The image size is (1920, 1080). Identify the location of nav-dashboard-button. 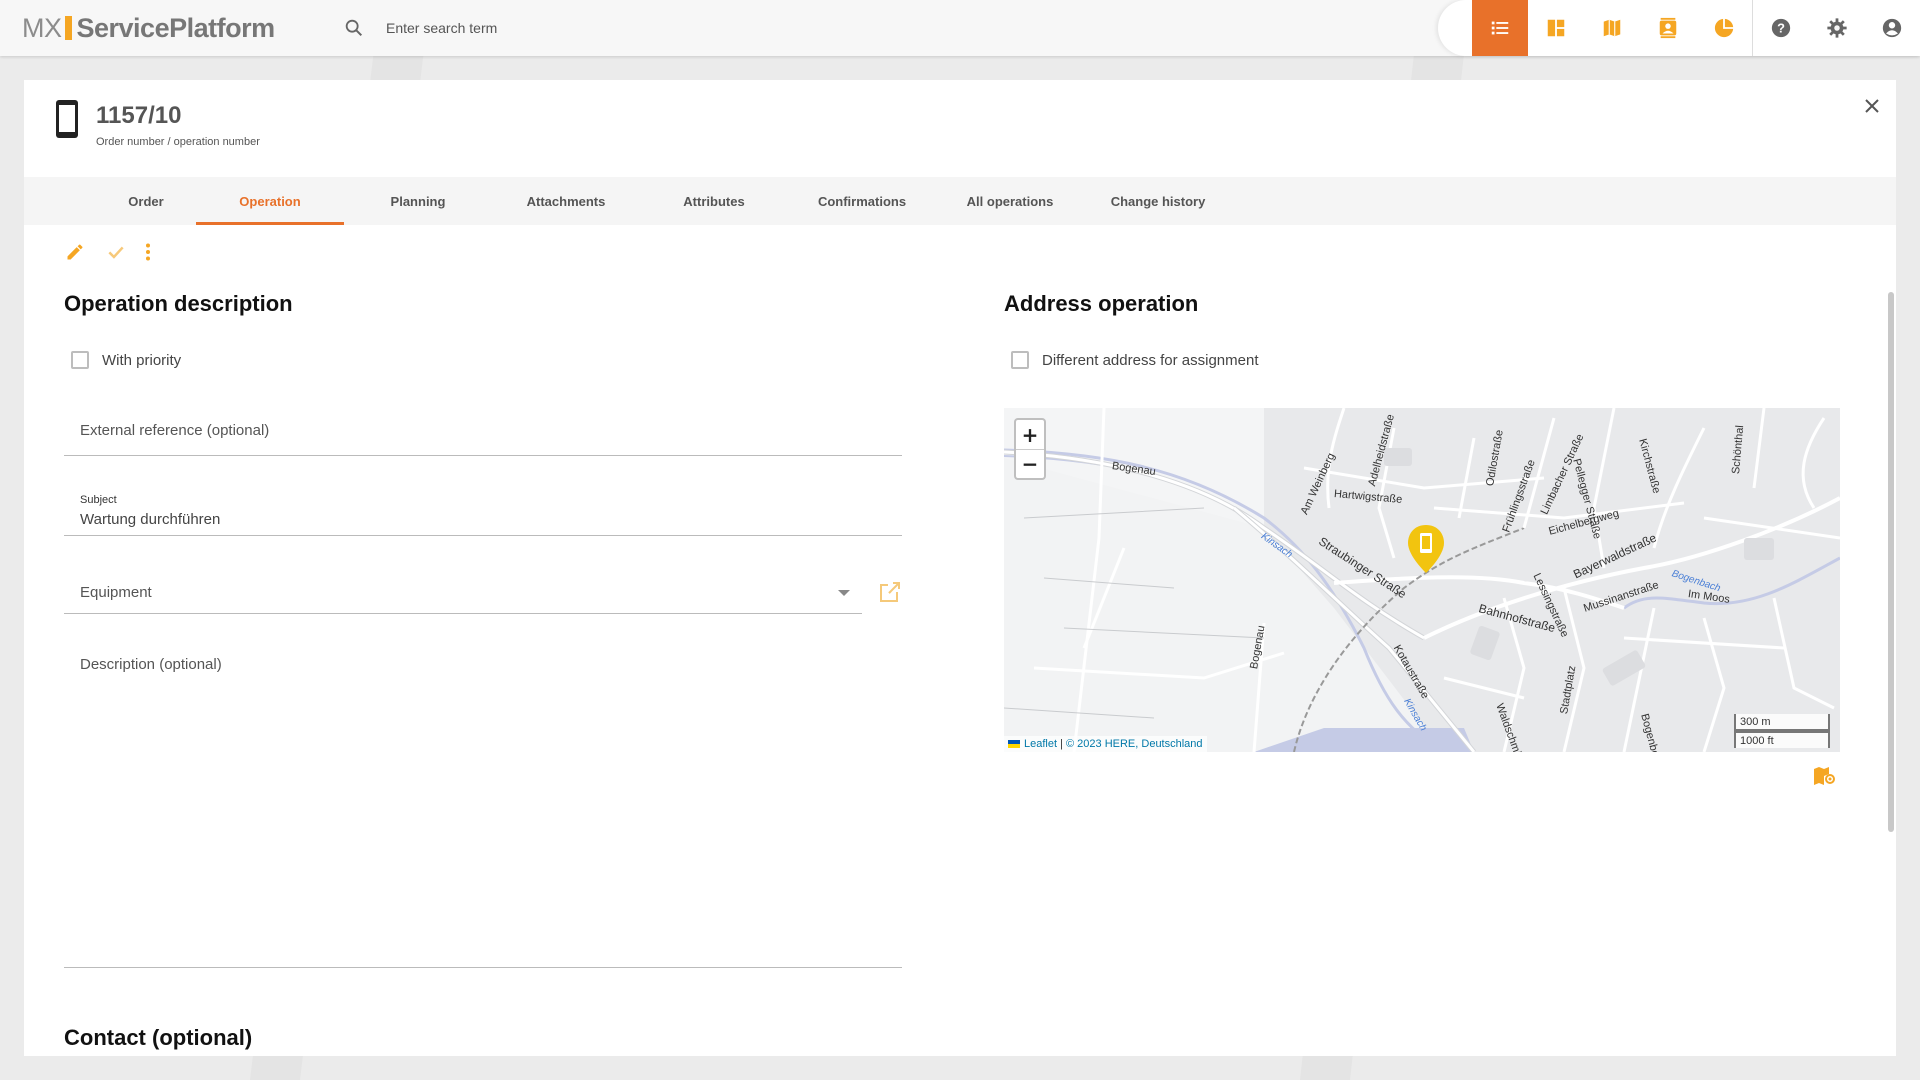
(1556, 28).